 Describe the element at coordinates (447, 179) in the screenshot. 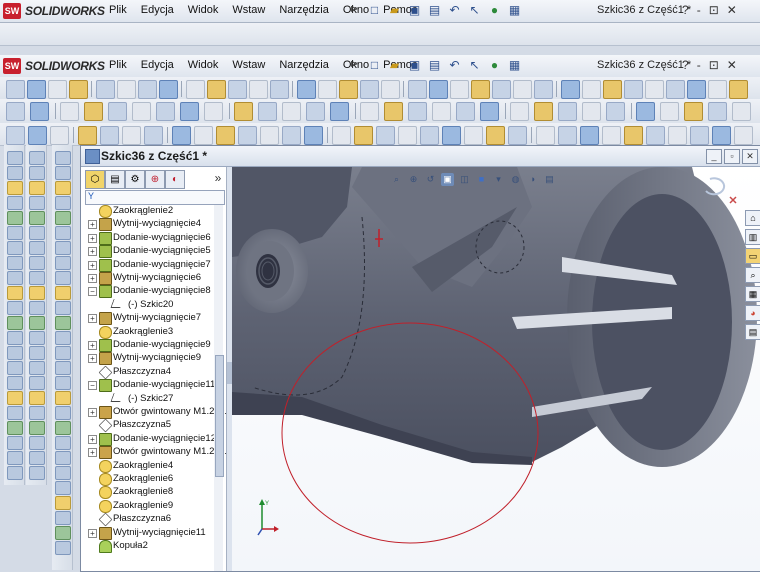

I see `section-view-icon: ▣` at that location.